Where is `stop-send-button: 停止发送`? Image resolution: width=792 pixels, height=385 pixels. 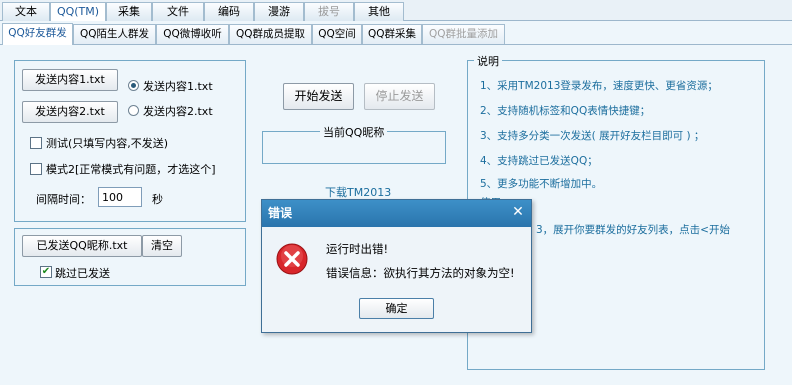 stop-send-button: 停止发送 is located at coordinates (399, 96).